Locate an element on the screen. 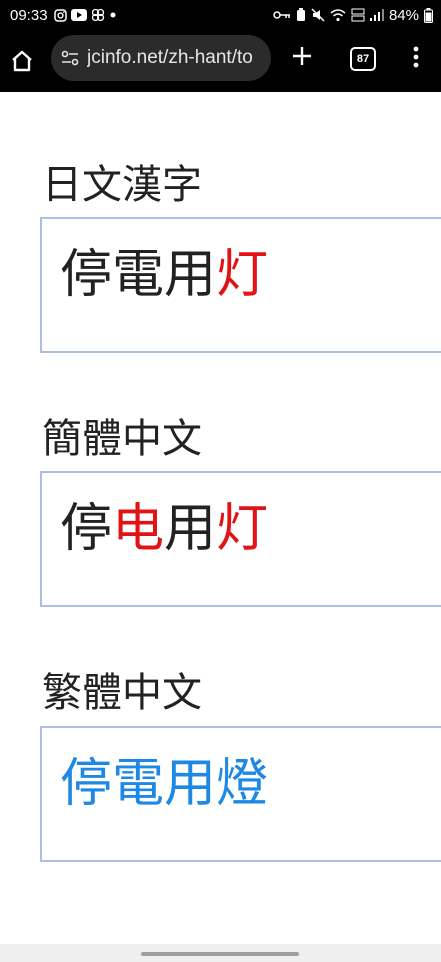  new-tab-button is located at coordinates (302, 56).